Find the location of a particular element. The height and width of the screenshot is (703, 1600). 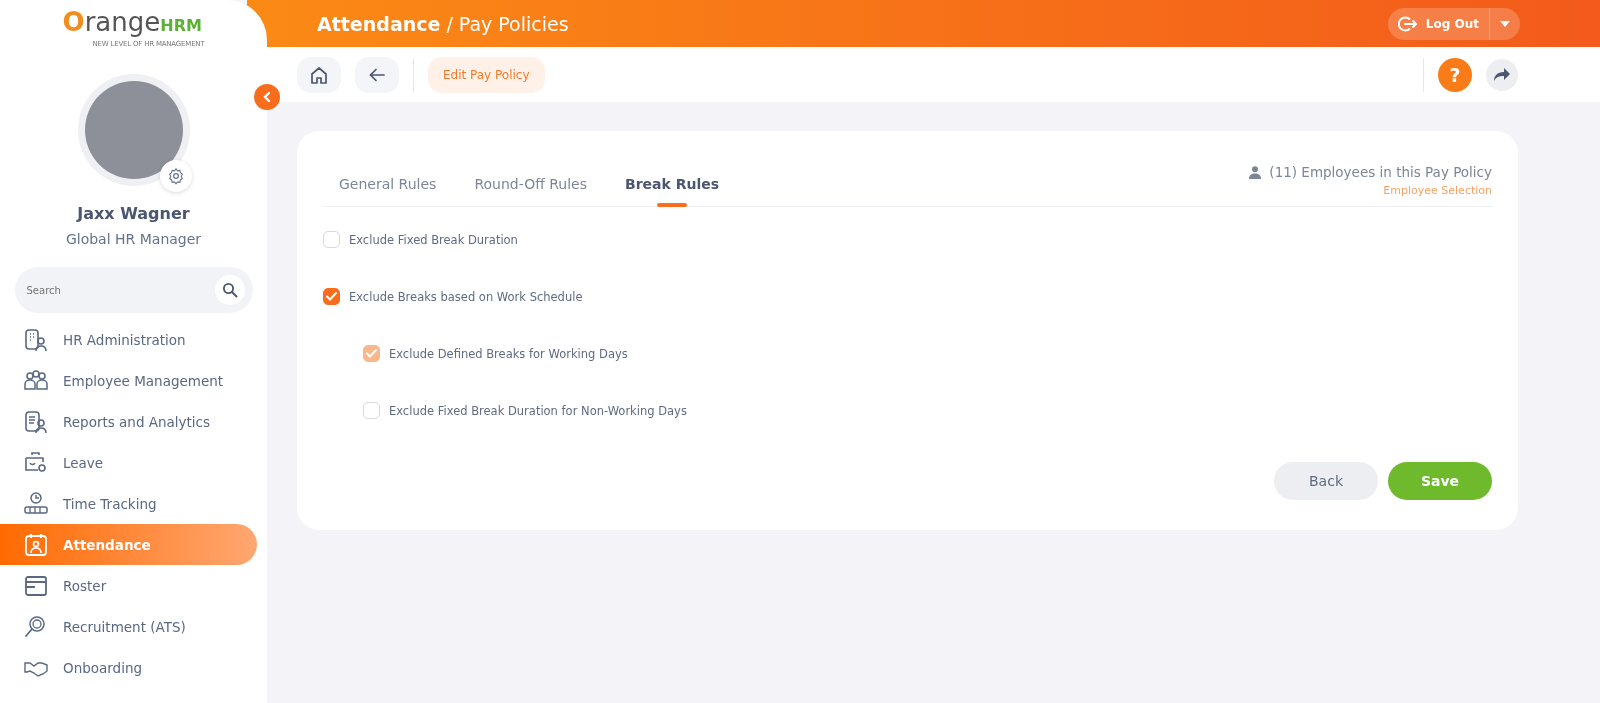

settings-icon is located at coordinates (175, 176).